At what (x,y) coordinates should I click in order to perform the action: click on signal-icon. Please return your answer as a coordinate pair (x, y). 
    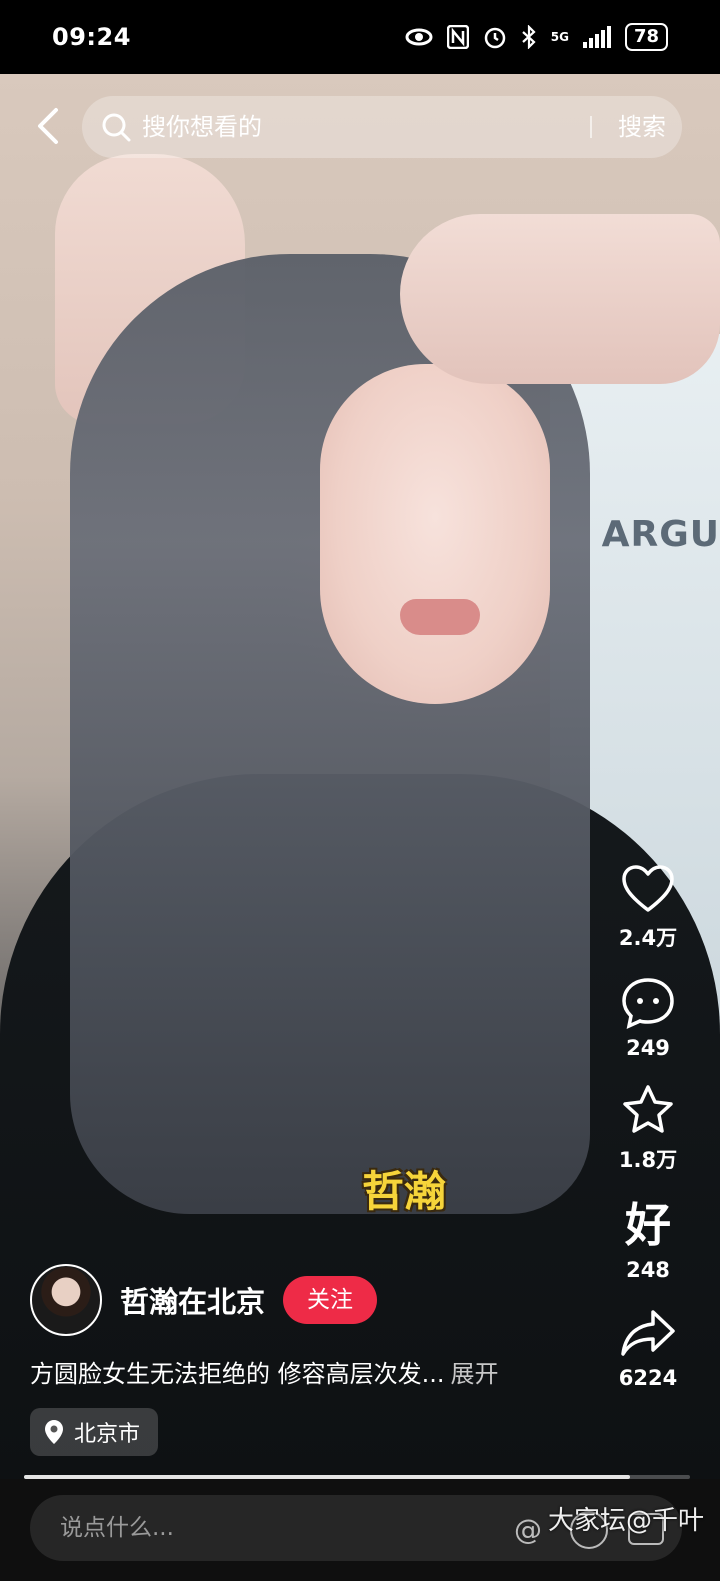
    Looking at the image, I should click on (596, 37).